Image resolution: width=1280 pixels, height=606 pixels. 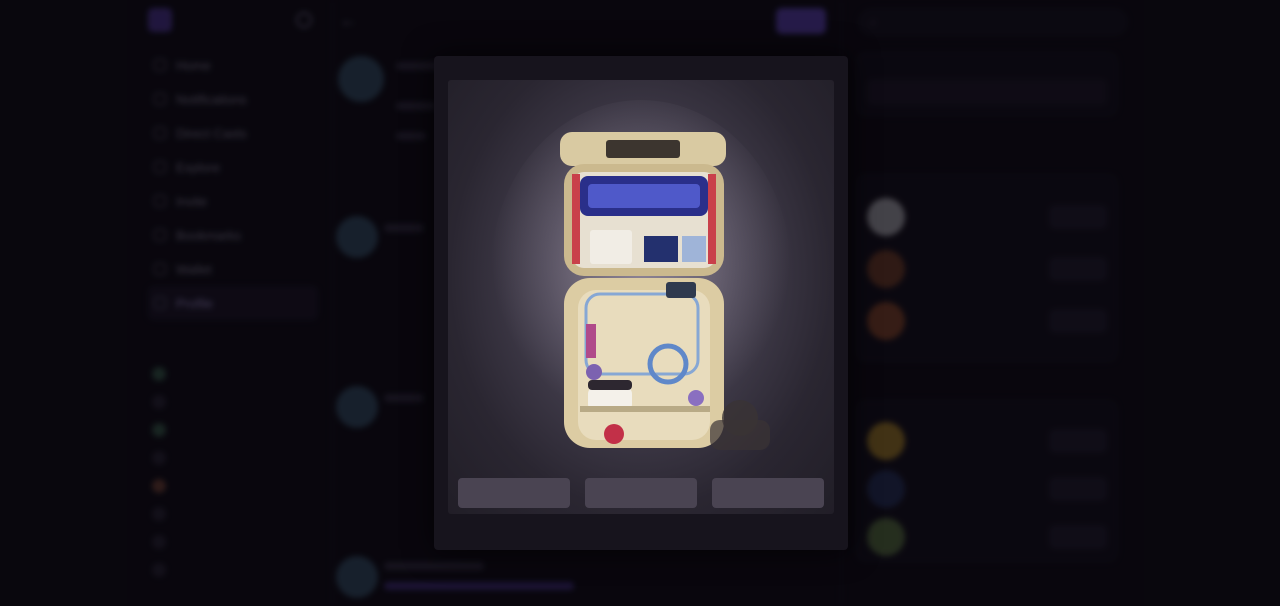 What do you see at coordinates (768, 493) in the screenshot?
I see `frame-button-right` at bounding box center [768, 493].